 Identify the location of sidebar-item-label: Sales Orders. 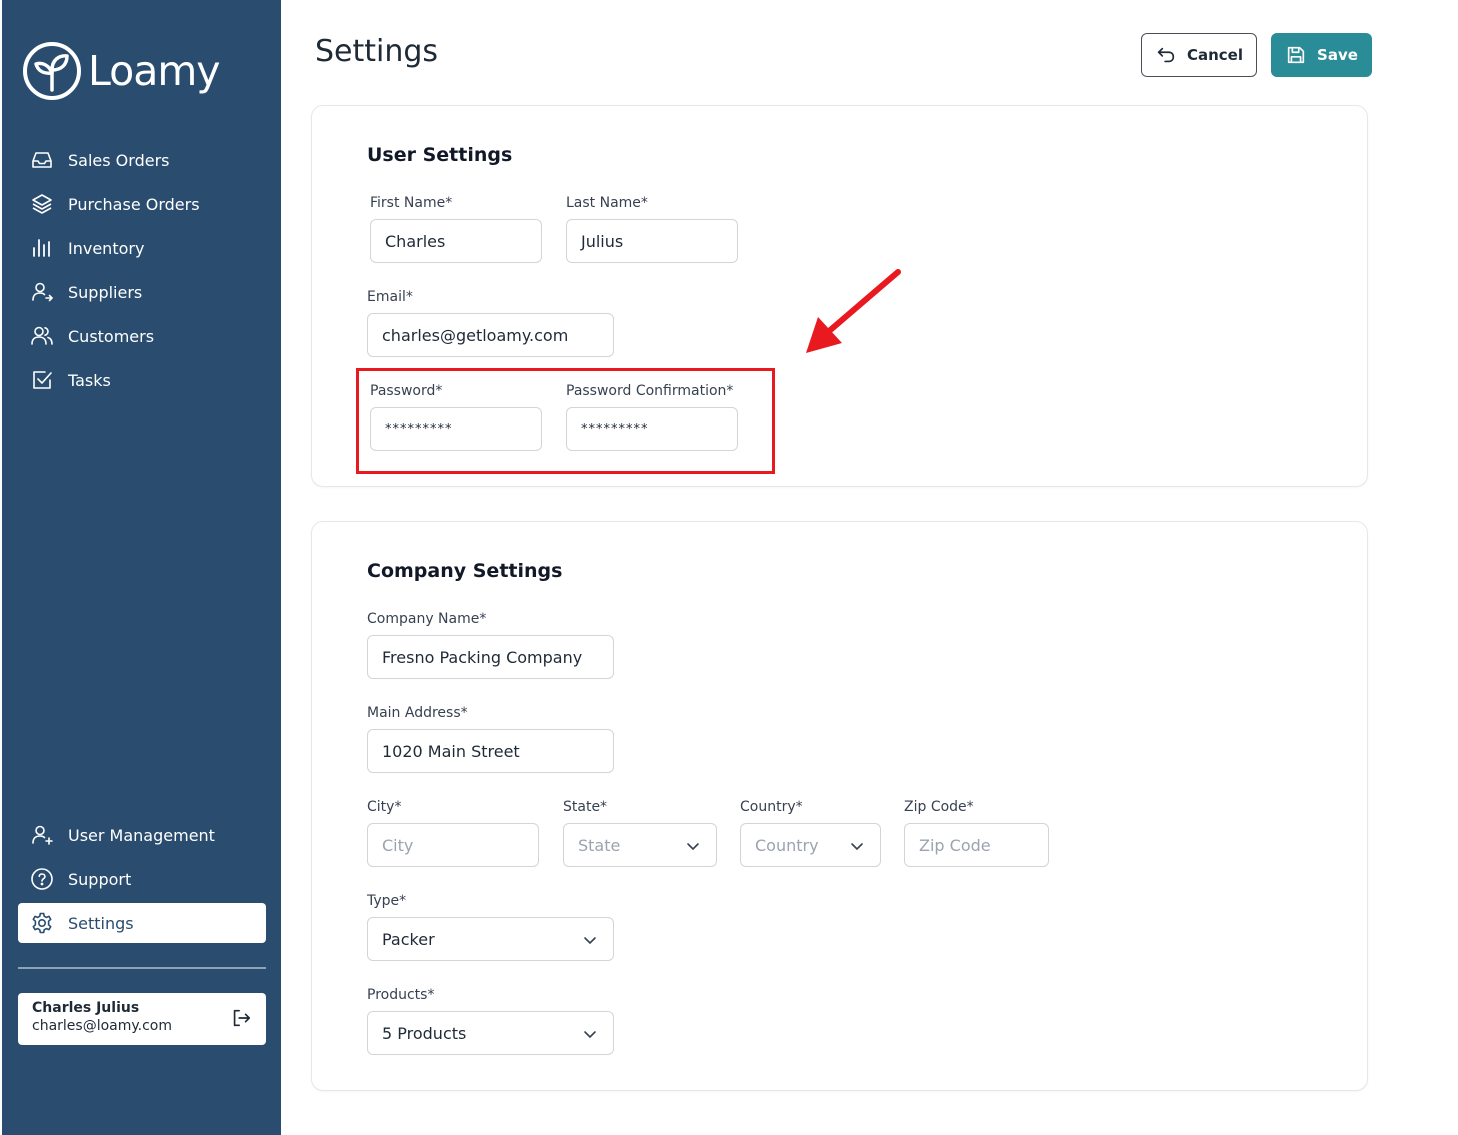
(119, 160).